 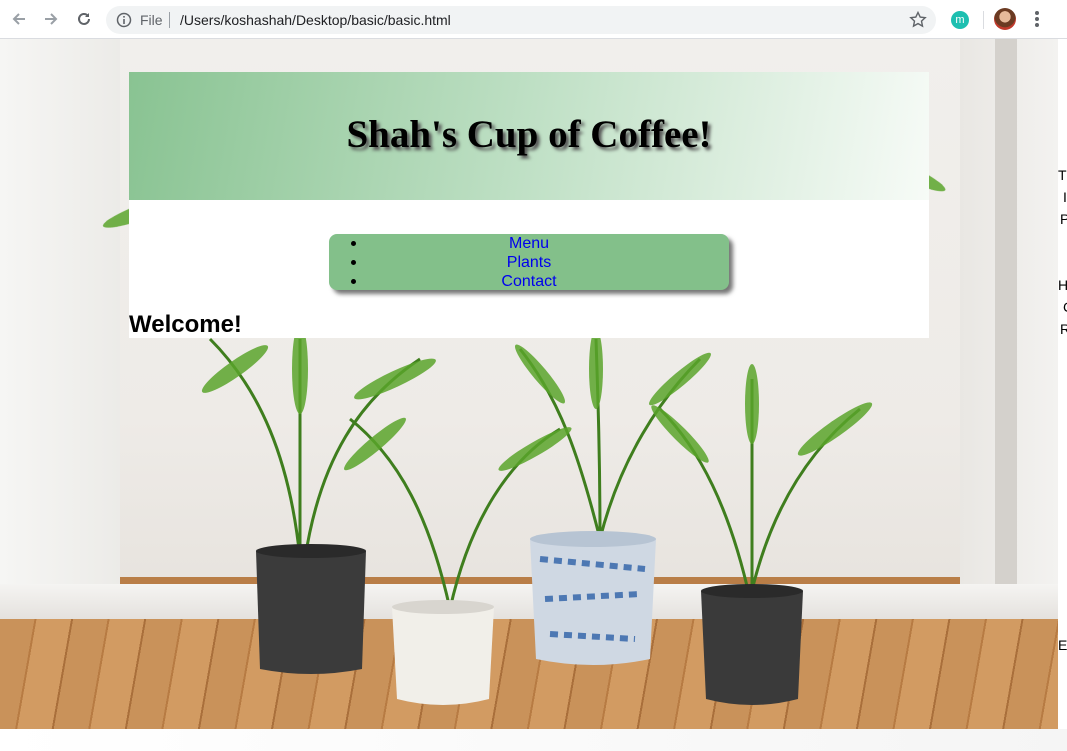 I want to click on nav-item-menu: Menu, so click(x=529, y=243).